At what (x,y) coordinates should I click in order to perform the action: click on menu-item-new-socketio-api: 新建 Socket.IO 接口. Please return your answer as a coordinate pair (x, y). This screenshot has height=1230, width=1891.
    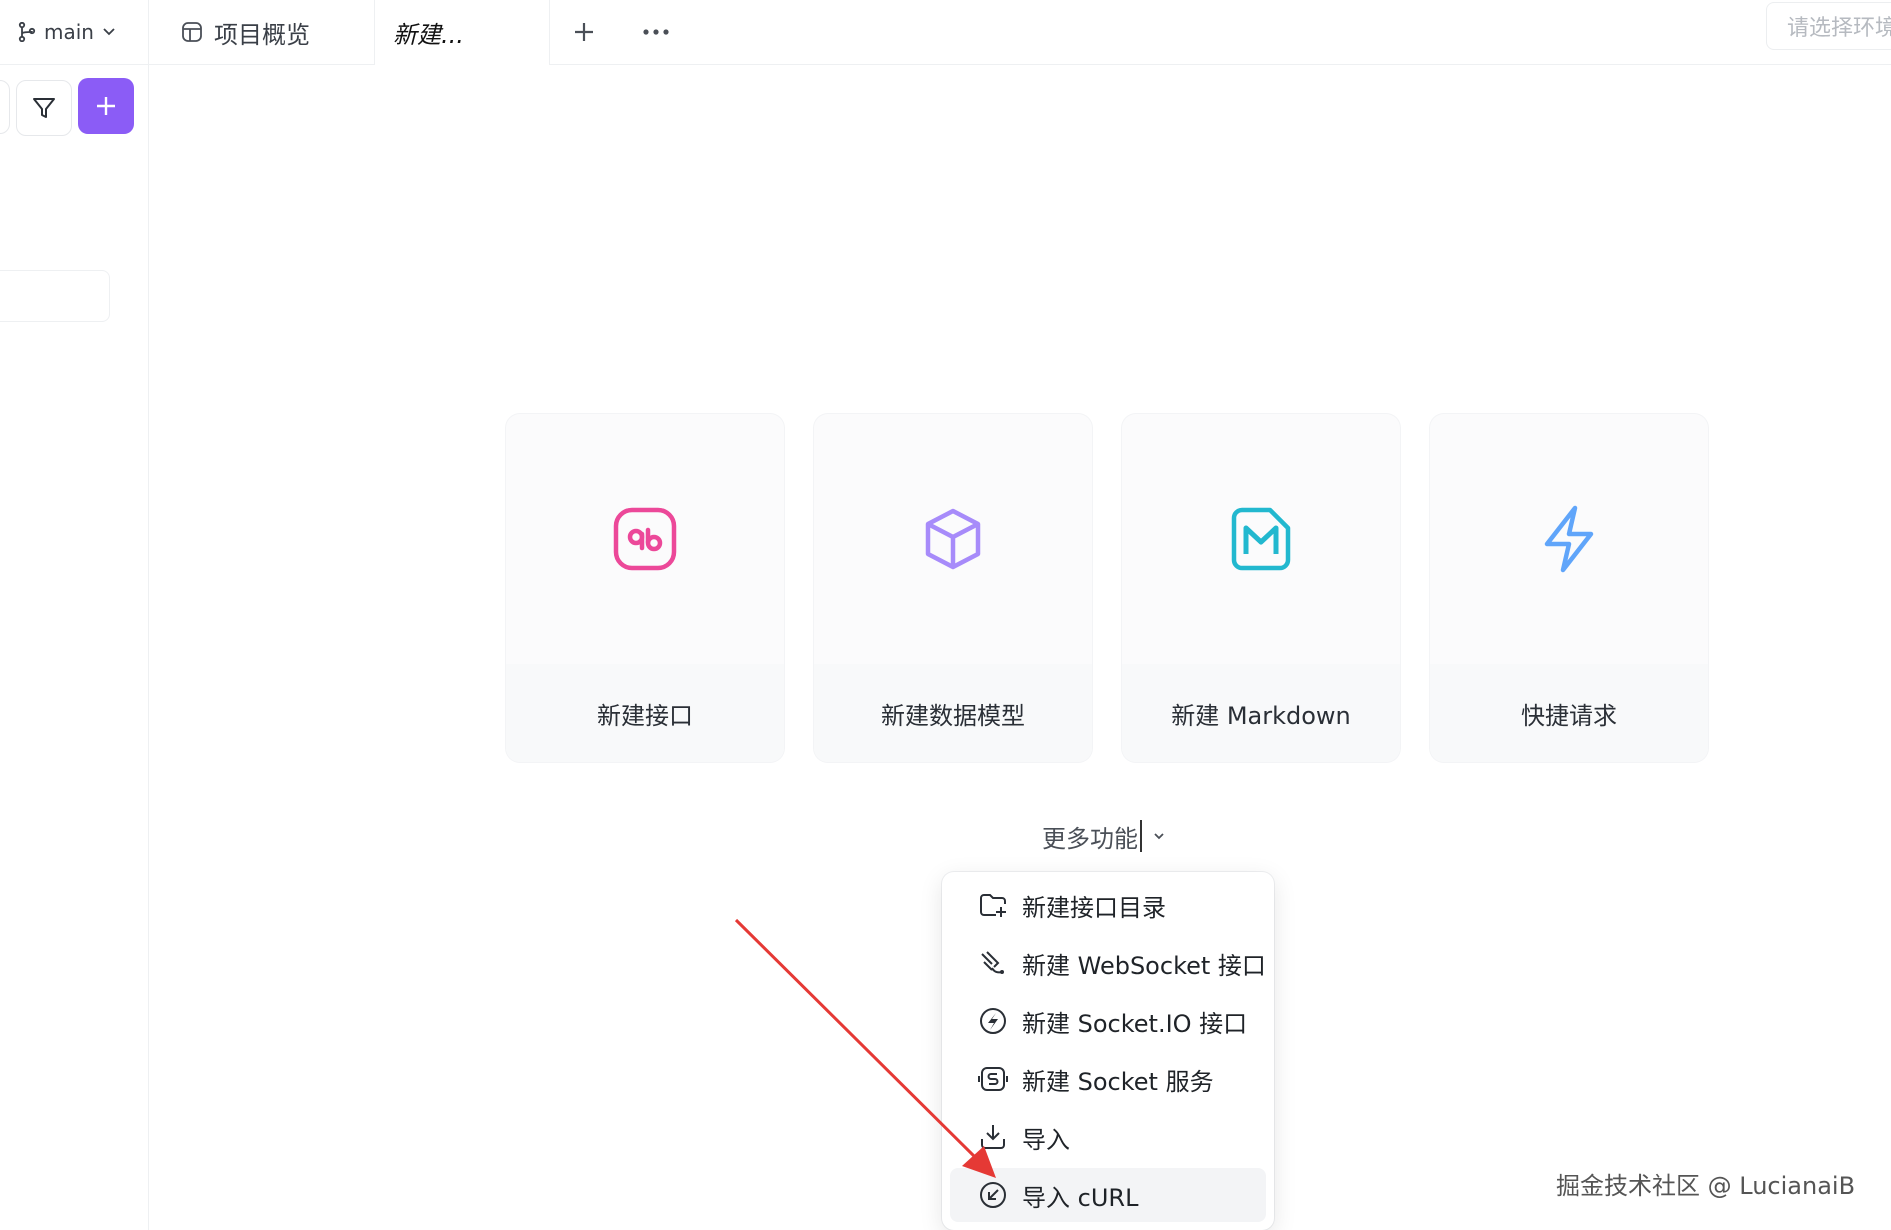
    Looking at the image, I should click on (1108, 1021).